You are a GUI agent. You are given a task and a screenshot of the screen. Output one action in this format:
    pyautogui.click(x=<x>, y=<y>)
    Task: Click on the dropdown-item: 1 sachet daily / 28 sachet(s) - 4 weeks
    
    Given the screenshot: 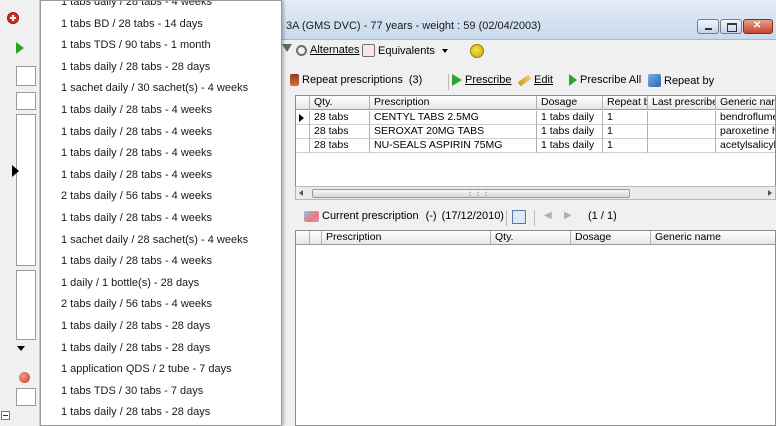 What is the action you would take?
    pyautogui.click(x=161, y=241)
    